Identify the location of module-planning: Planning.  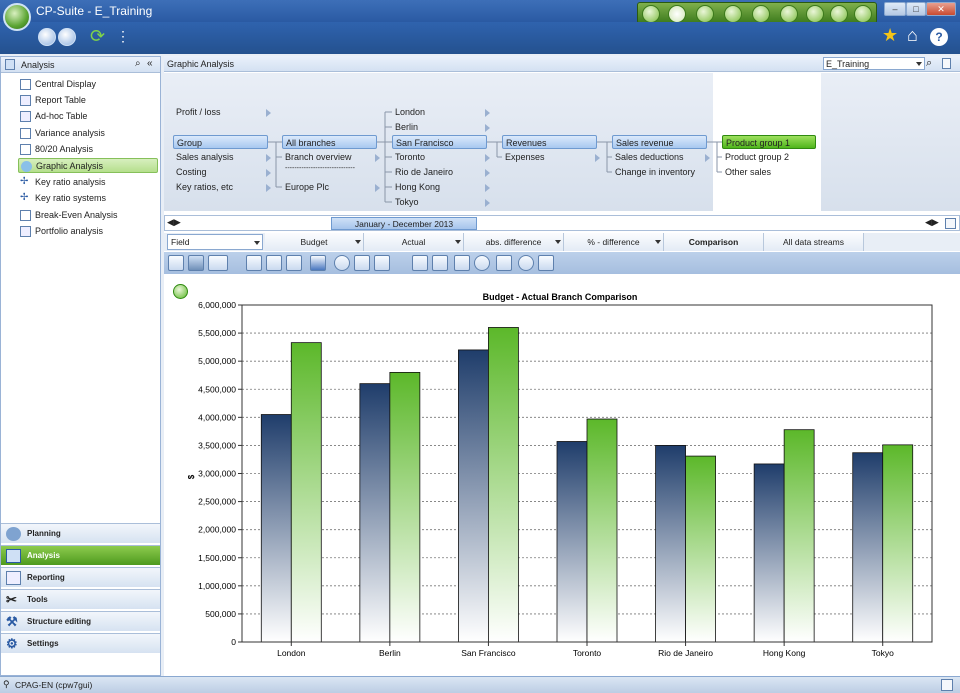
(80, 533).